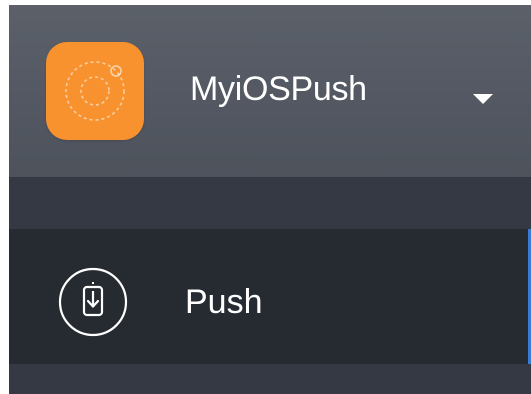 Image resolution: width=531 pixels, height=394 pixels. I want to click on caret-down-icon, so click(483, 99).